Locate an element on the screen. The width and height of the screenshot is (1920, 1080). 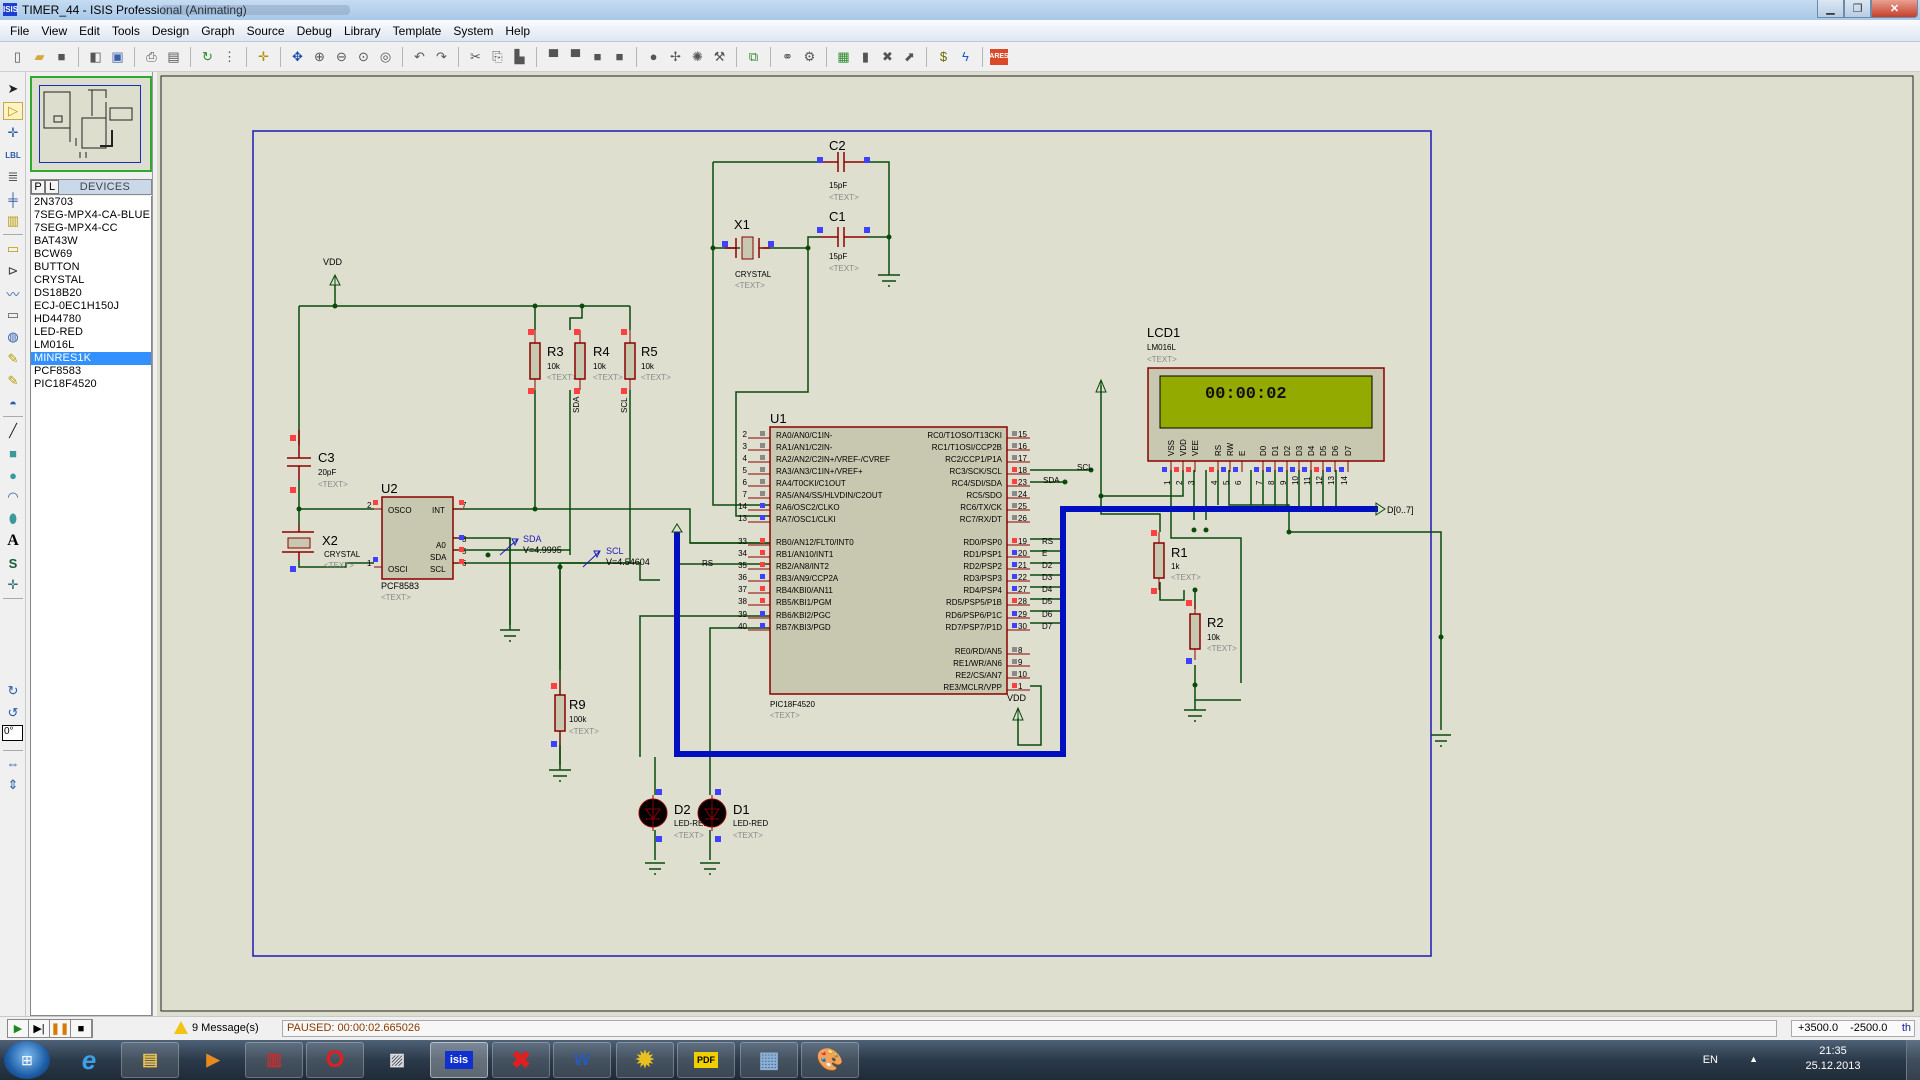
taskbar-word: W is located at coordinates (582, 1060).